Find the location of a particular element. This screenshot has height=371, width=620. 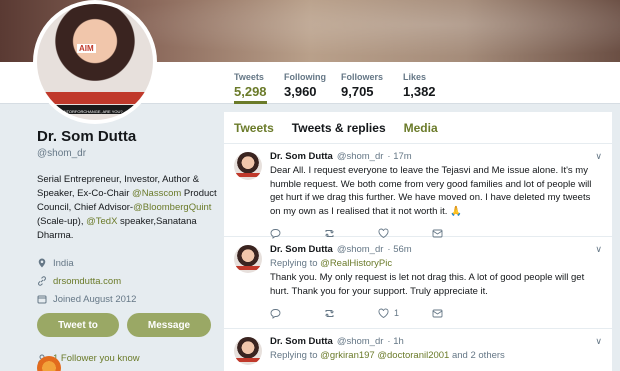

location-pin-icon is located at coordinates (42, 263).